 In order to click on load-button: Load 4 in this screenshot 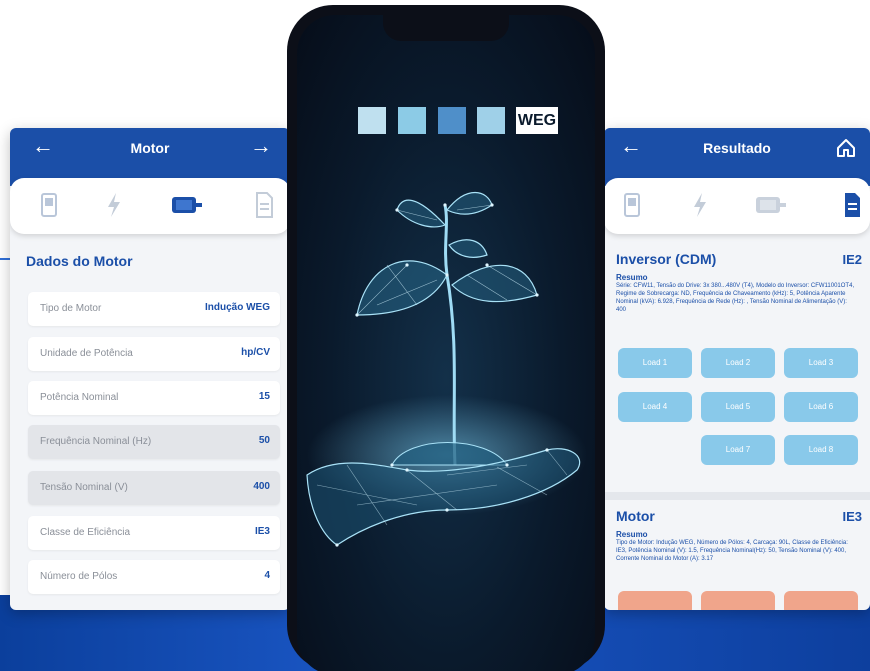, I will do `click(655, 407)`.